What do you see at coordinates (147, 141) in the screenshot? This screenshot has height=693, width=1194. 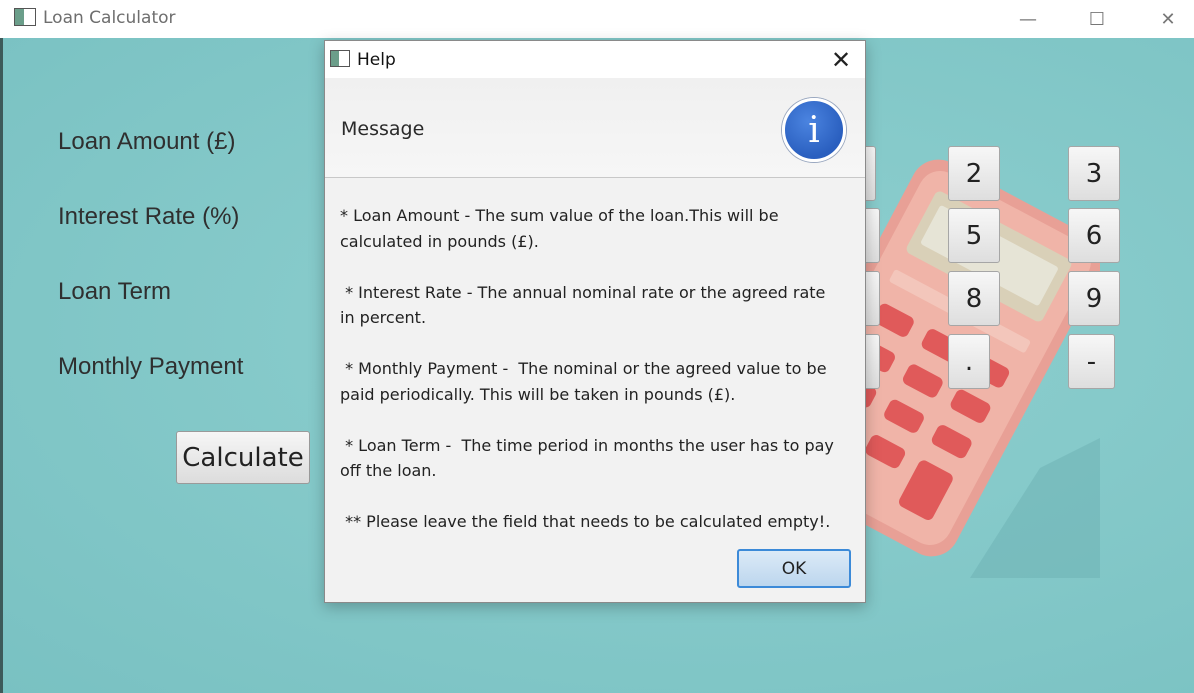 I see `loan-amount-label: Loan Amount (£)` at bounding box center [147, 141].